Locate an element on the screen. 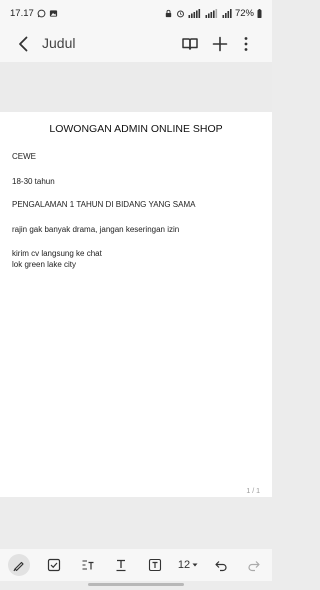  more-options-icon is located at coordinates (246, 44).